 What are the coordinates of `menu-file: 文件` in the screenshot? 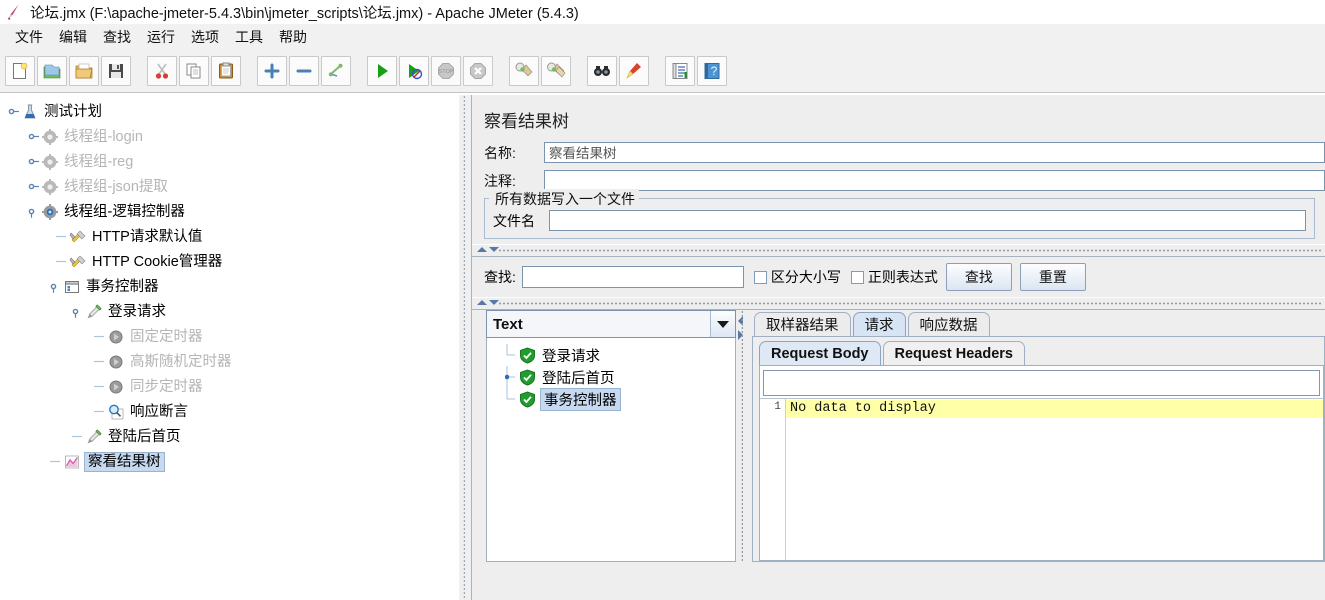 It's located at (29, 37).